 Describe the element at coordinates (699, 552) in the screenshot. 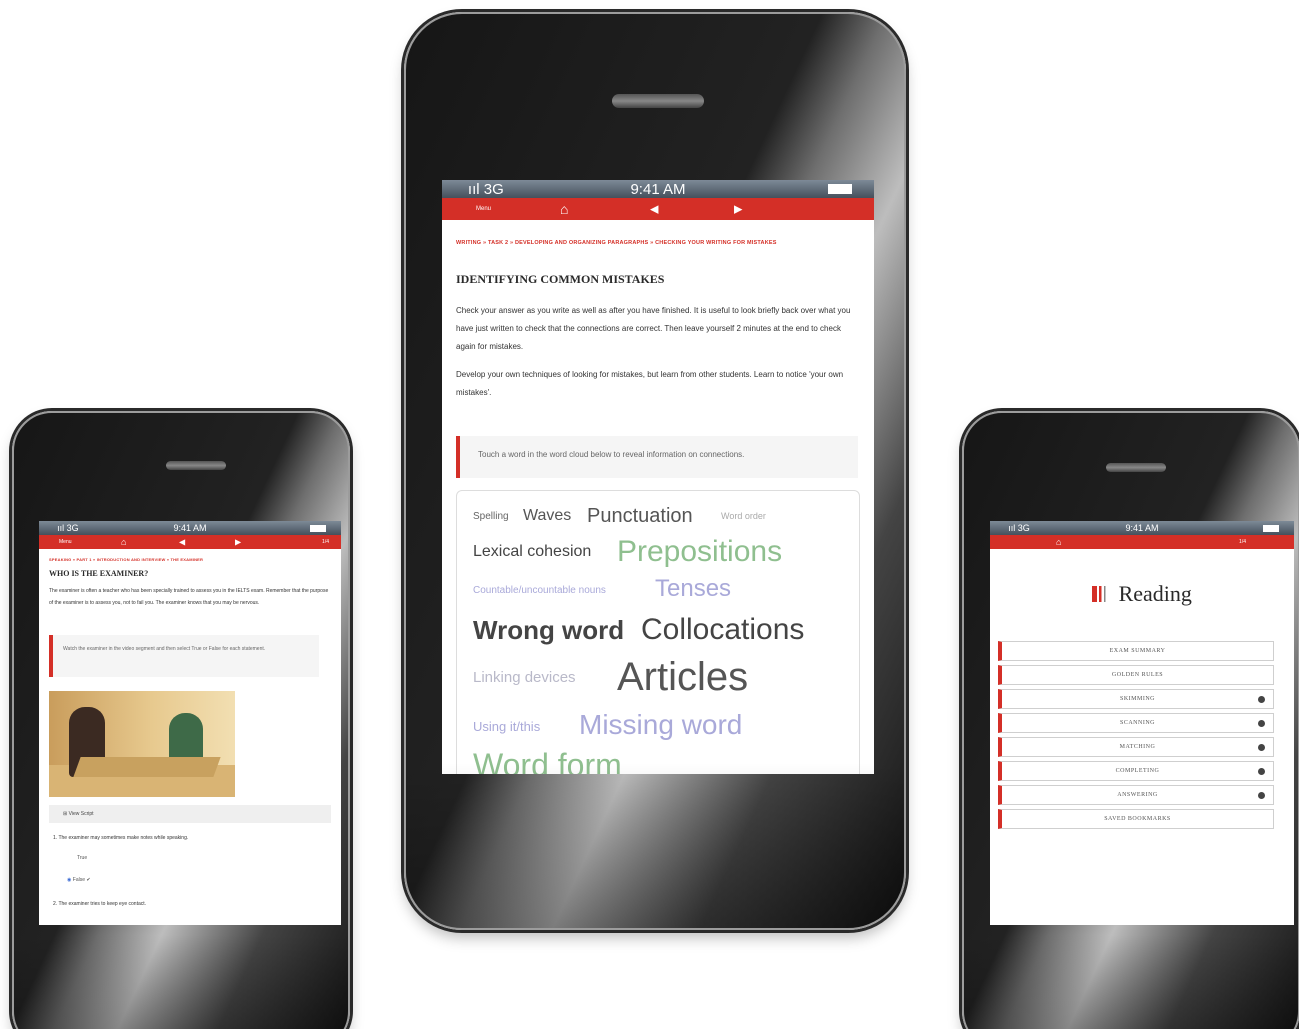

I see `cloud-word-prepositions: Prepositions` at that location.